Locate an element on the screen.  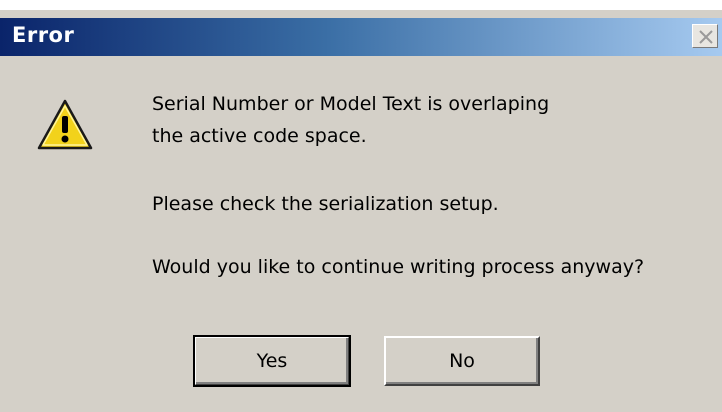
close-button is located at coordinates (705, 36).